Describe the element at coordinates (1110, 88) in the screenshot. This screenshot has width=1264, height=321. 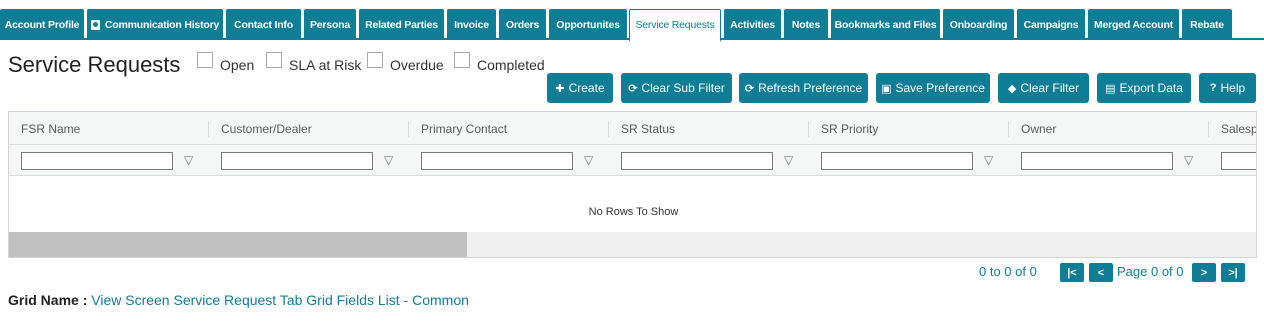
I see `file-export-icon: ▤` at that location.